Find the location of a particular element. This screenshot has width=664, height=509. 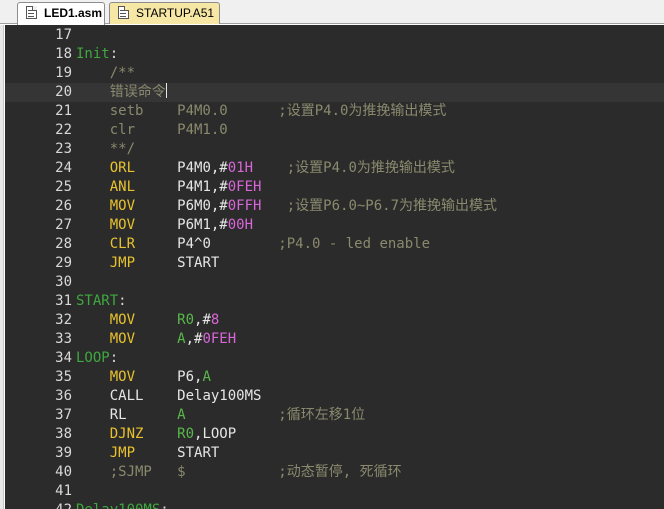

code-text: setb P4M0.0 ;设置P4.0为推挽输出模式 is located at coordinates (261, 111).